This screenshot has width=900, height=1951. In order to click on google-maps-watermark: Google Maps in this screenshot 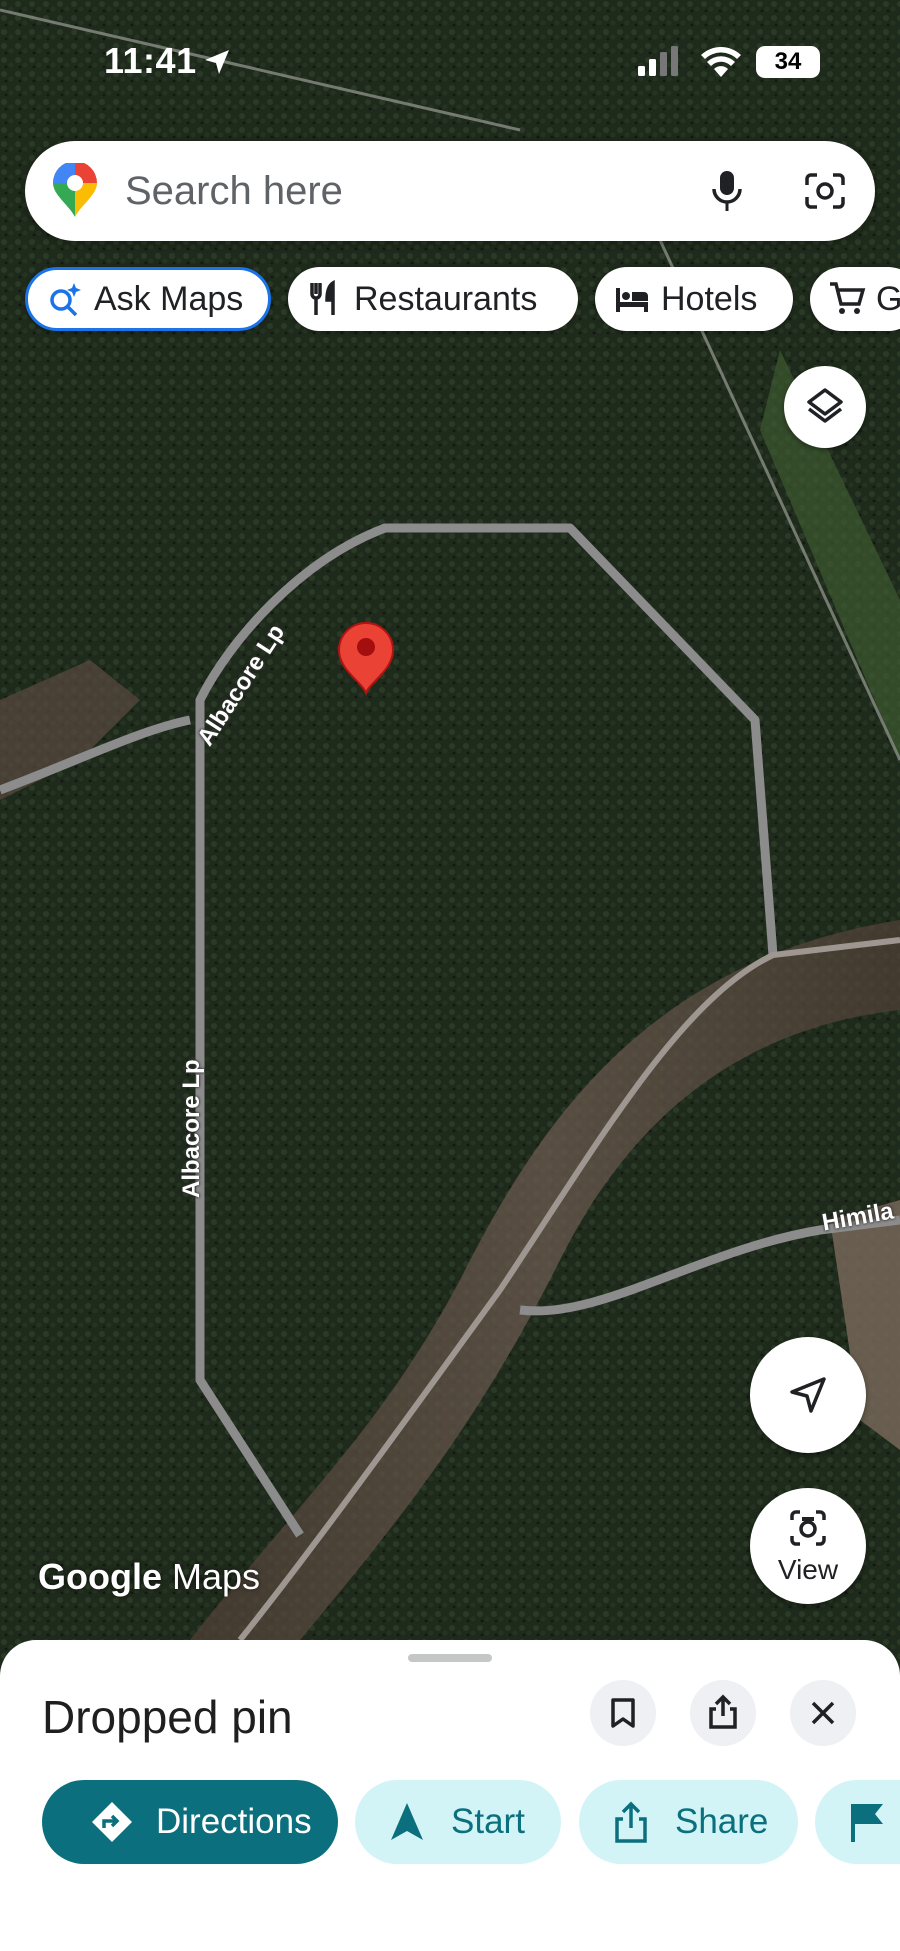, I will do `click(149, 1577)`.